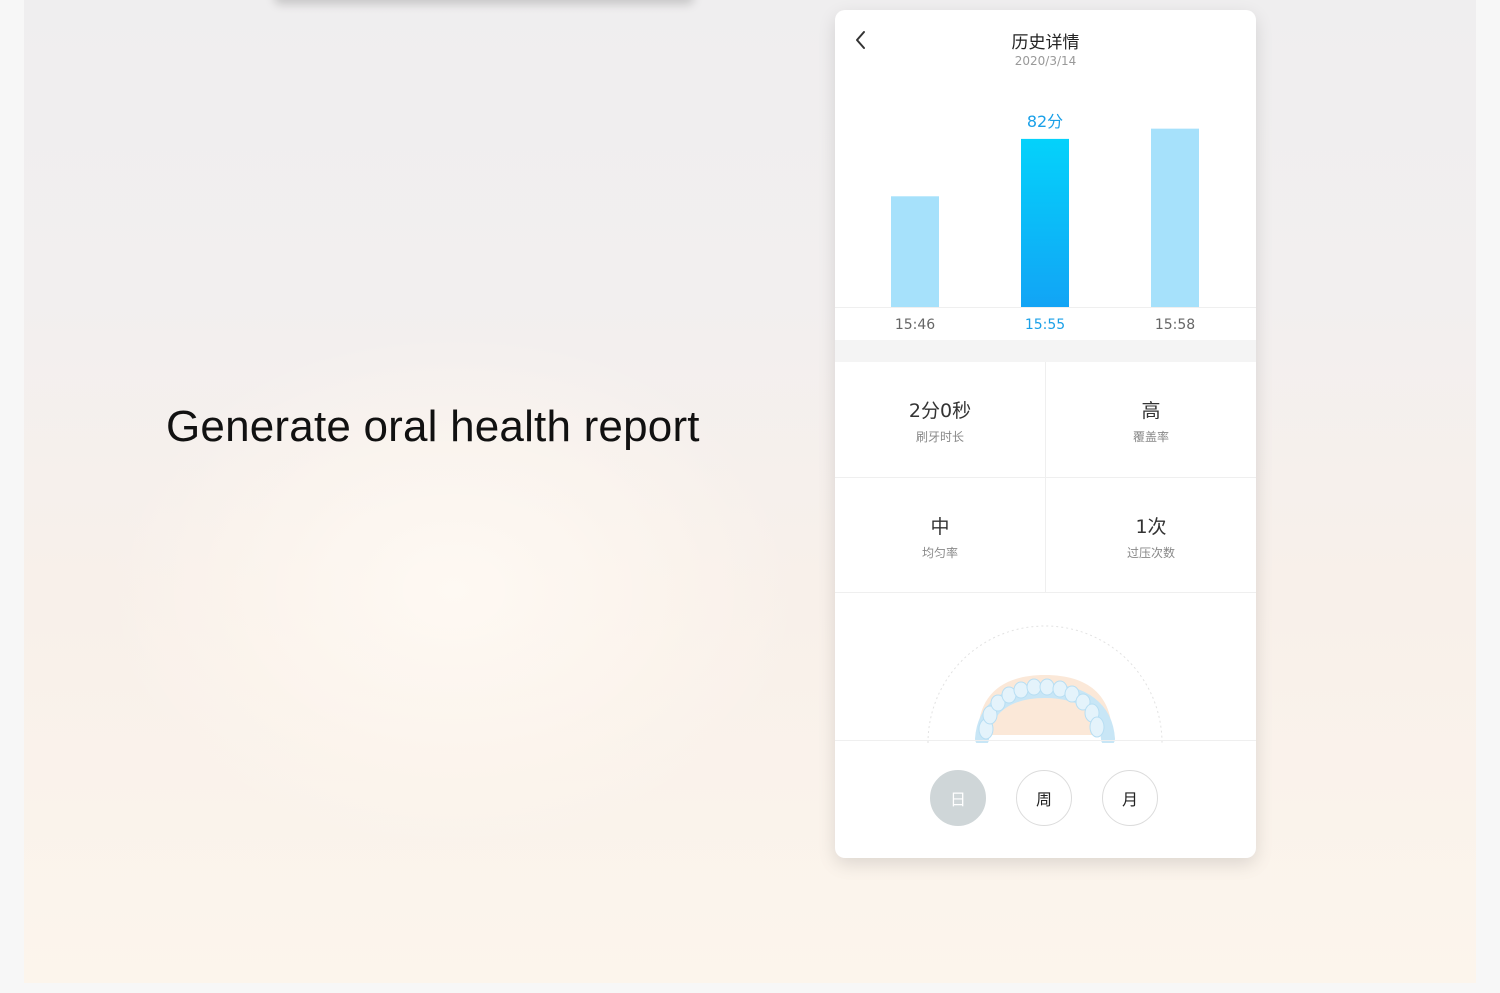 This screenshot has width=1500, height=993. Describe the element at coordinates (939, 553) in the screenshot. I see `stat-label: 均匀率` at that location.